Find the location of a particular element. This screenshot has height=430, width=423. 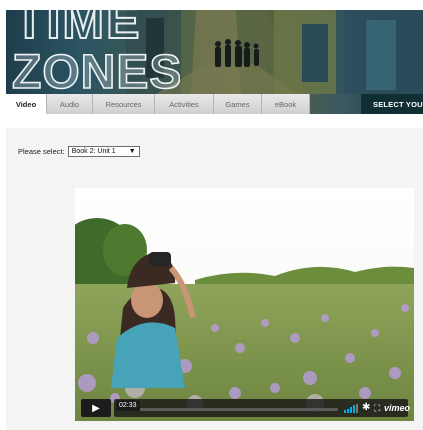

tab-audio: Audio is located at coordinates (70, 104).